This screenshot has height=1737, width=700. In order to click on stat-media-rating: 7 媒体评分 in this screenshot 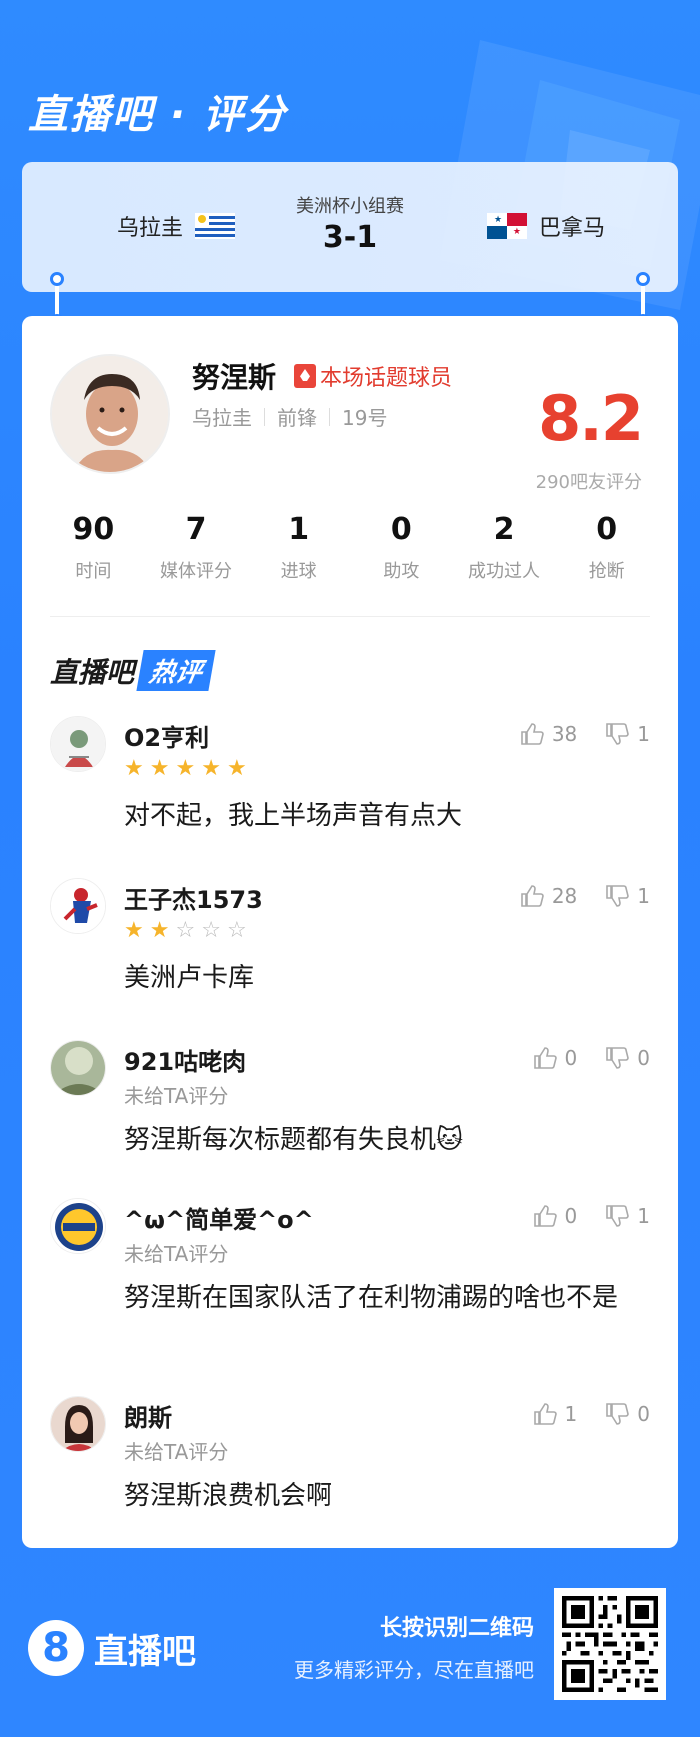, I will do `click(196, 547)`.